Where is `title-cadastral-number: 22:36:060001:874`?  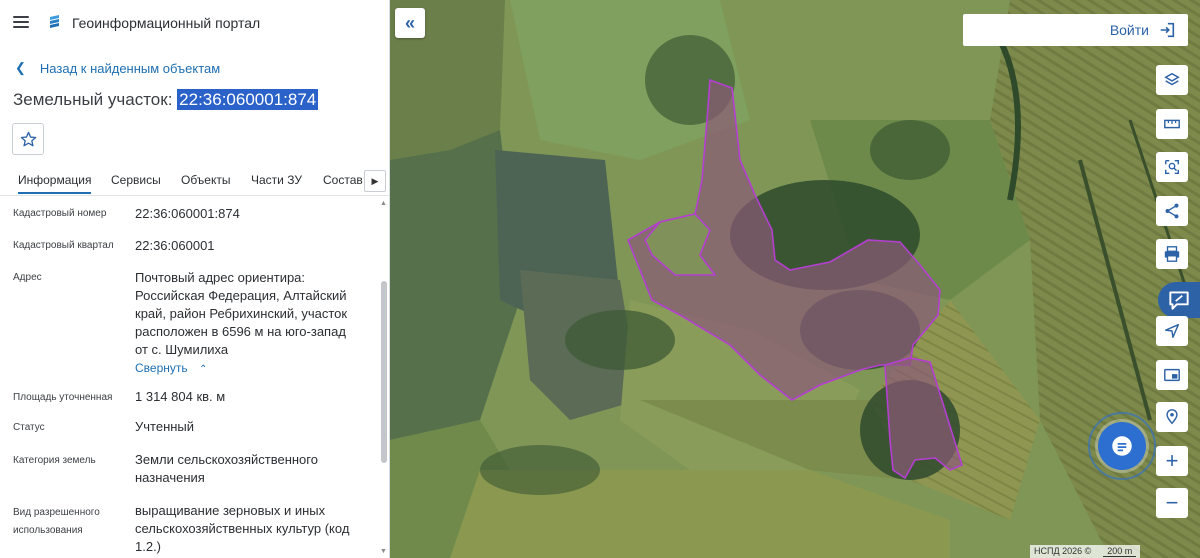 title-cadastral-number: 22:36:060001:874 is located at coordinates (248, 99).